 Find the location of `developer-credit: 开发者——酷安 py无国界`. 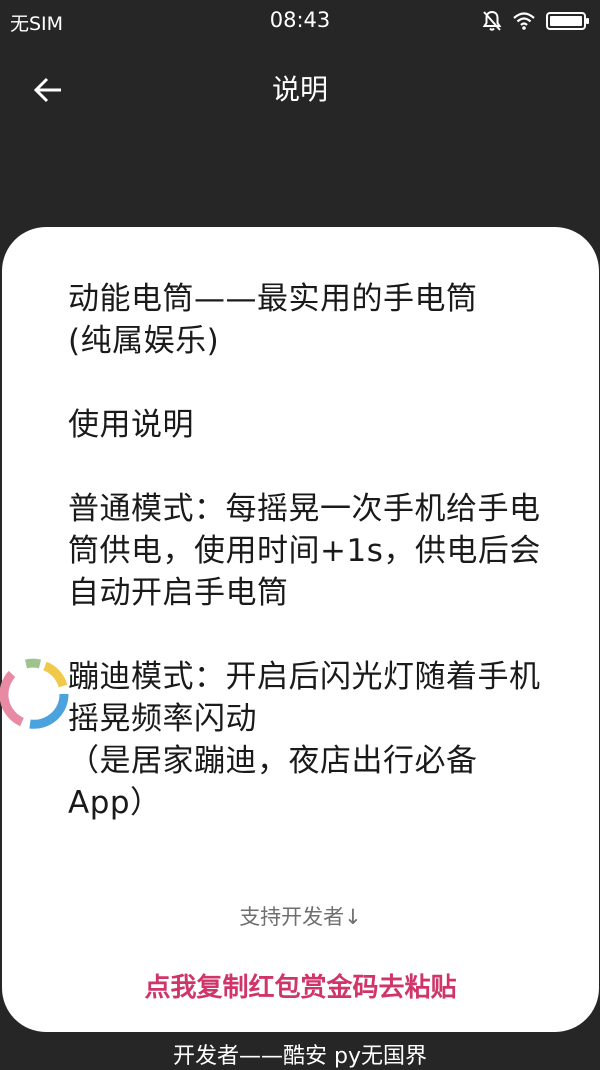

developer-credit: 开发者——酷安 py无国界 is located at coordinates (300, 1056).